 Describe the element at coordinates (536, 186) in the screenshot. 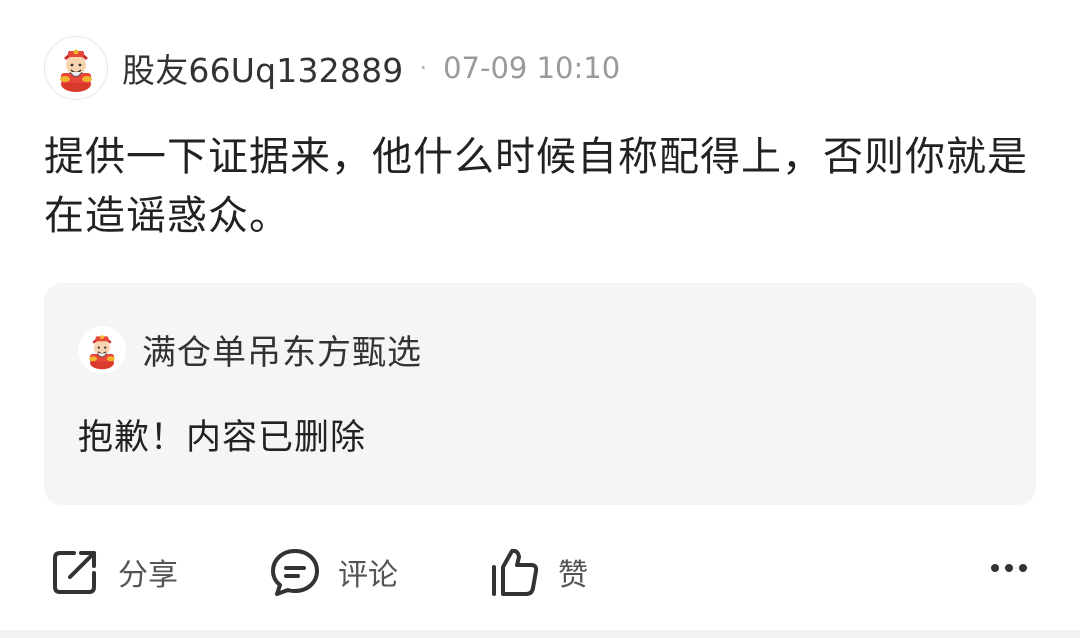

I see `post-content: 提供一下证据来，他什么时候自称配得上，否则你就是在造谣惑众。` at that location.